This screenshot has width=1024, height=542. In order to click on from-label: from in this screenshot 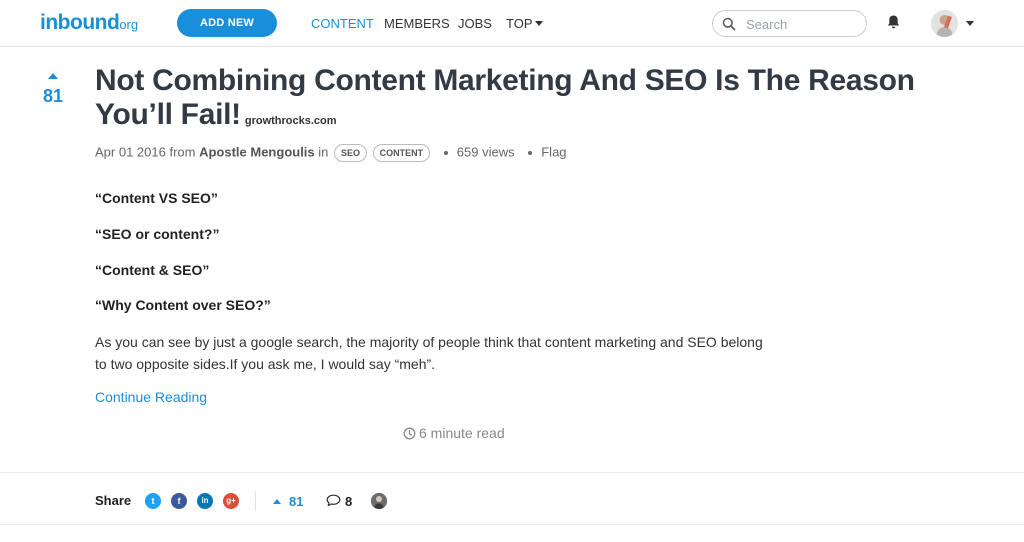, I will do `click(182, 152)`.